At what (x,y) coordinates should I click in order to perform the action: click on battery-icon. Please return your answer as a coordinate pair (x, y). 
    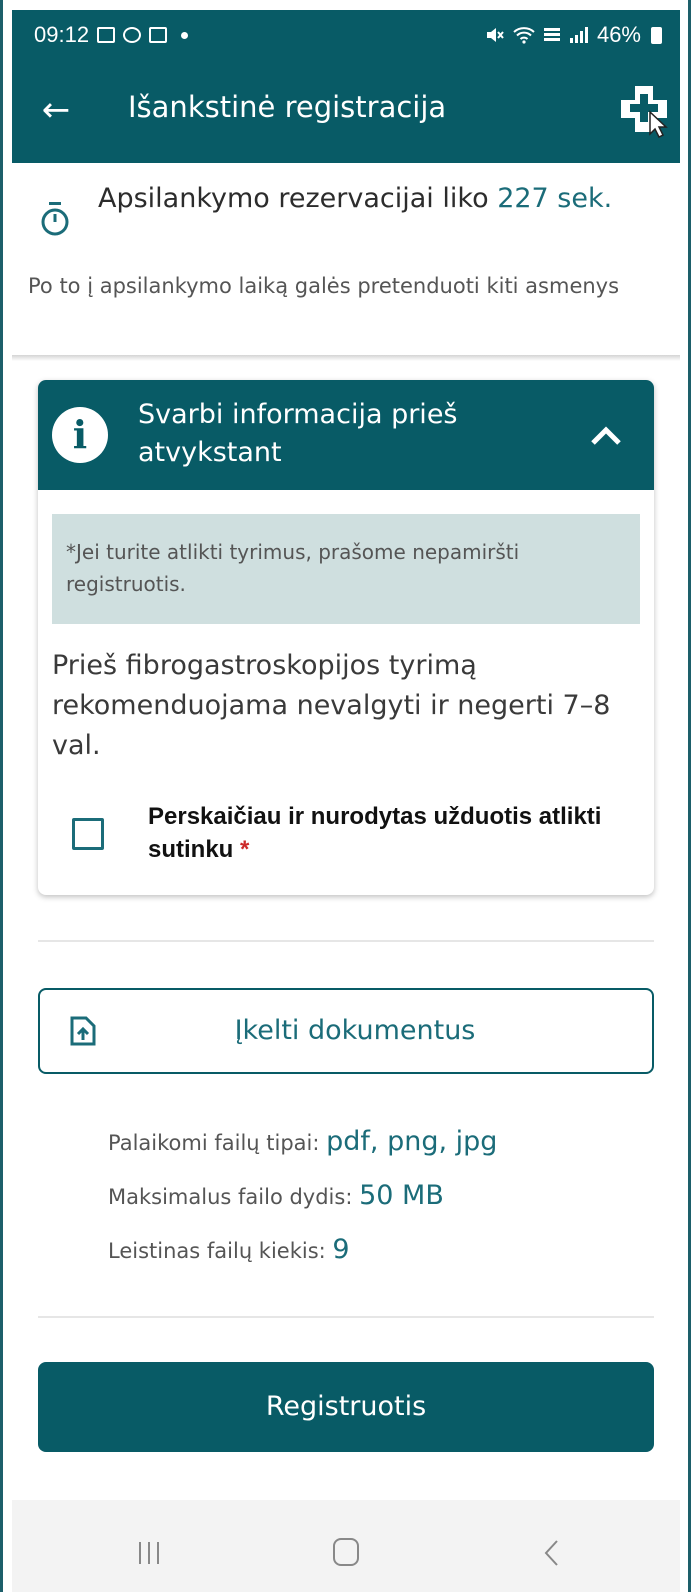
    Looking at the image, I should click on (656, 35).